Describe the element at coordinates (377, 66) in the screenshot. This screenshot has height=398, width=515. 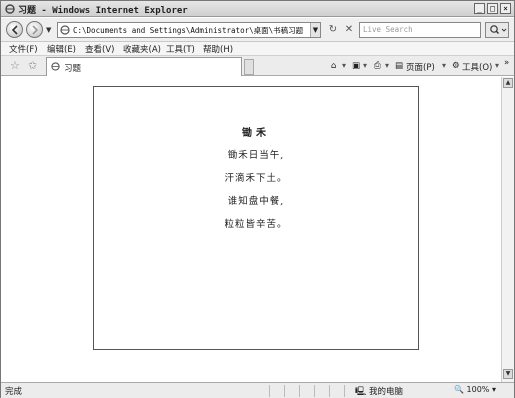
I see `print-icon: ⎙` at that location.